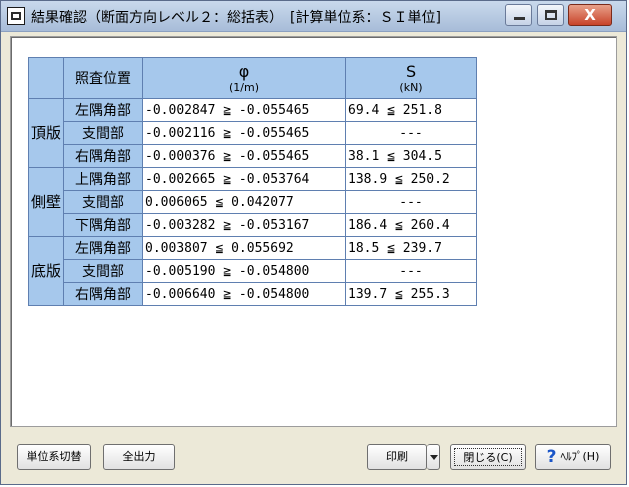 The height and width of the screenshot is (487, 629). Describe the element at coordinates (397, 457) in the screenshot. I see `print-button: 印刷` at that location.